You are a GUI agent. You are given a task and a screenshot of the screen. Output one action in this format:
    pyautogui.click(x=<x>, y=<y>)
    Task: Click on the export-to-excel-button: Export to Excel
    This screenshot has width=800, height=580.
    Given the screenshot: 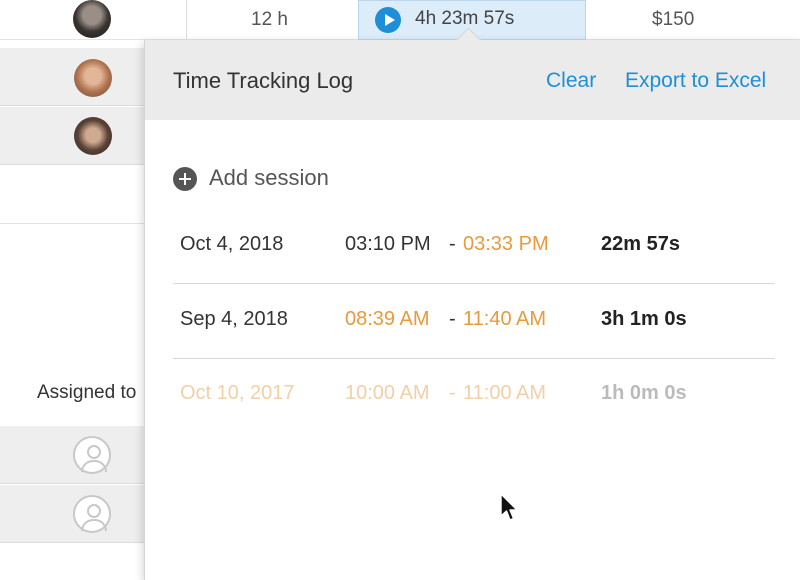 What is the action you would take?
    pyautogui.click(x=695, y=81)
    